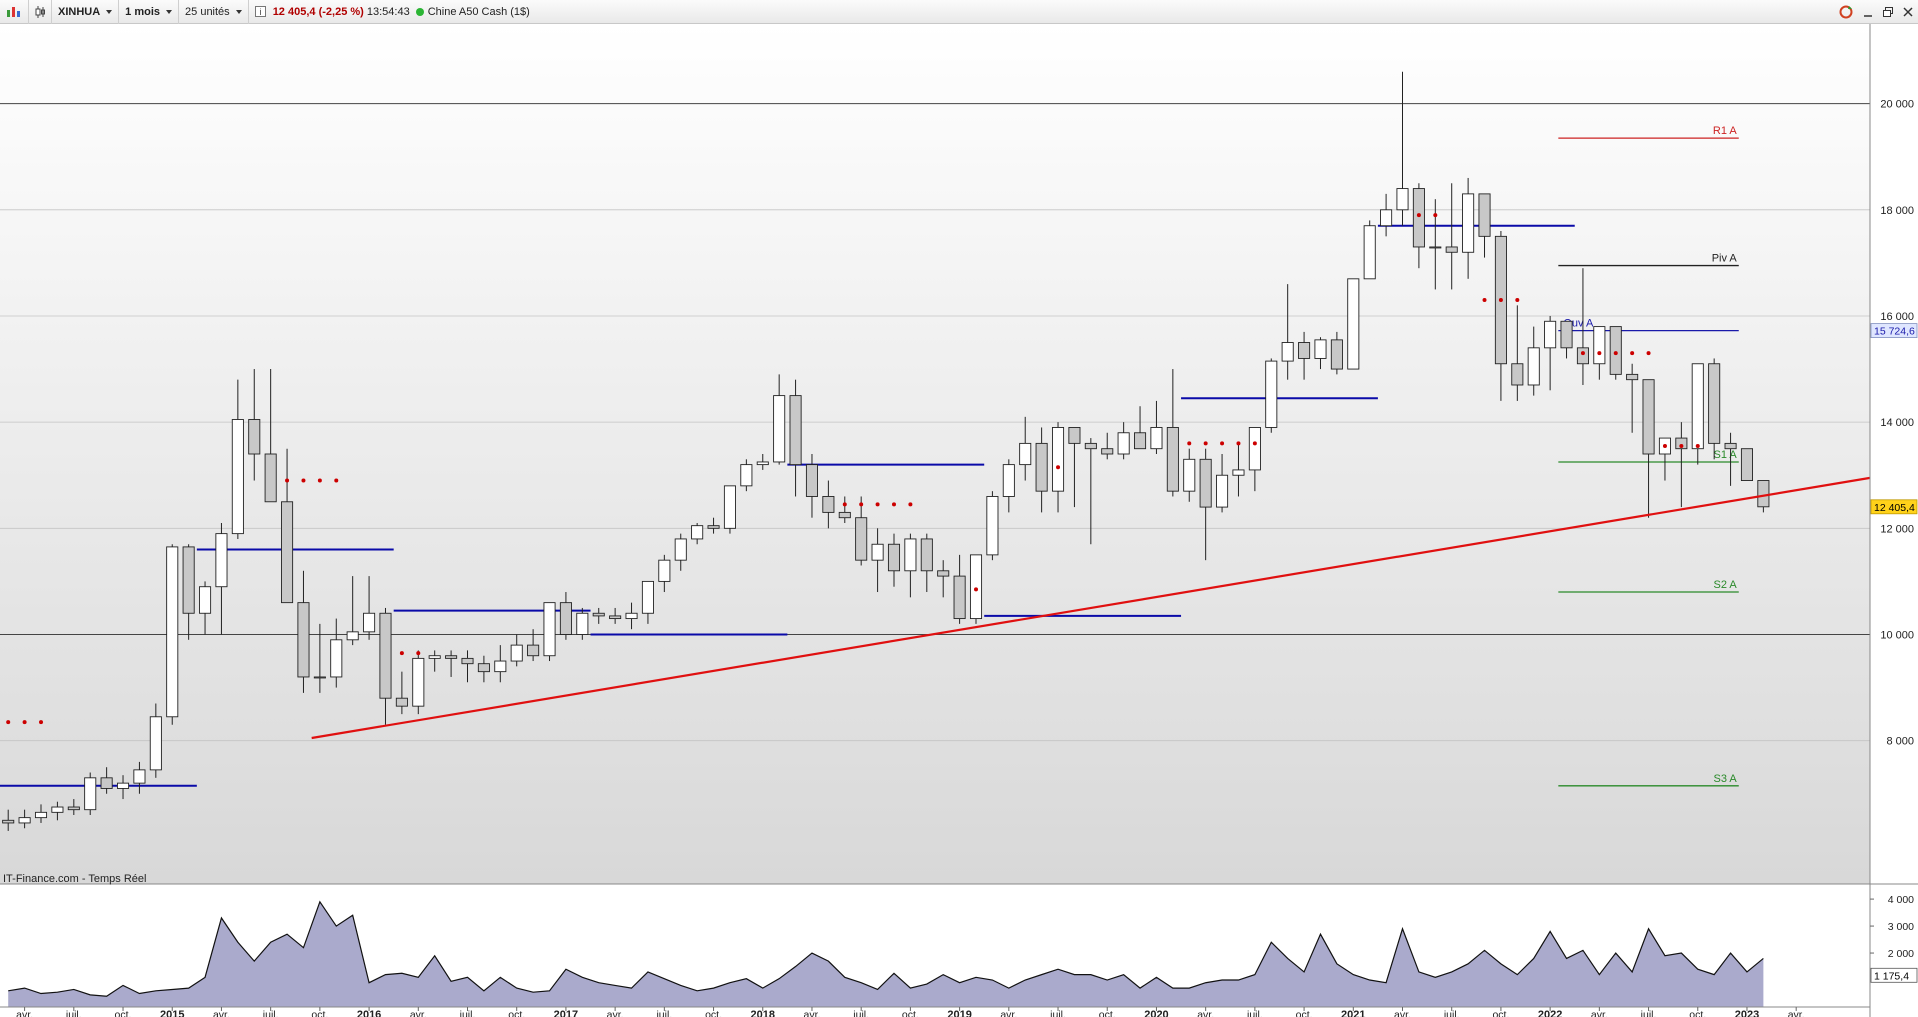 Image resolution: width=1918 pixels, height=1017 pixels. What do you see at coordinates (1353, 1013) in the screenshot?
I see `x-tick-label: 2021` at bounding box center [1353, 1013].